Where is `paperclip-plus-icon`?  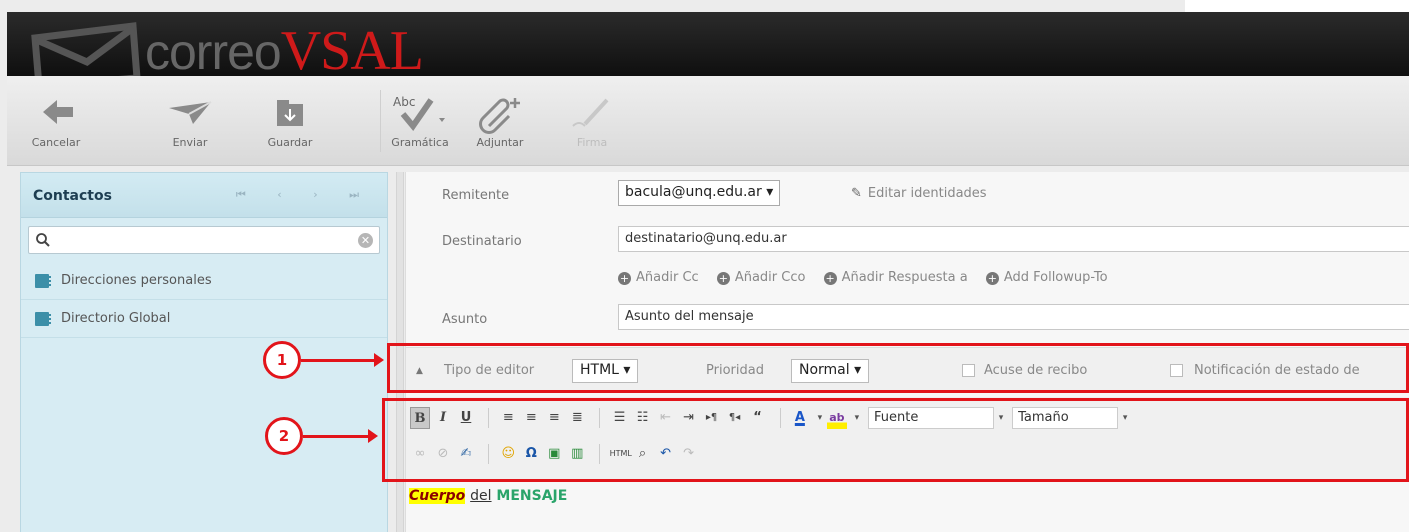 paperclip-plus-icon is located at coordinates (499, 116).